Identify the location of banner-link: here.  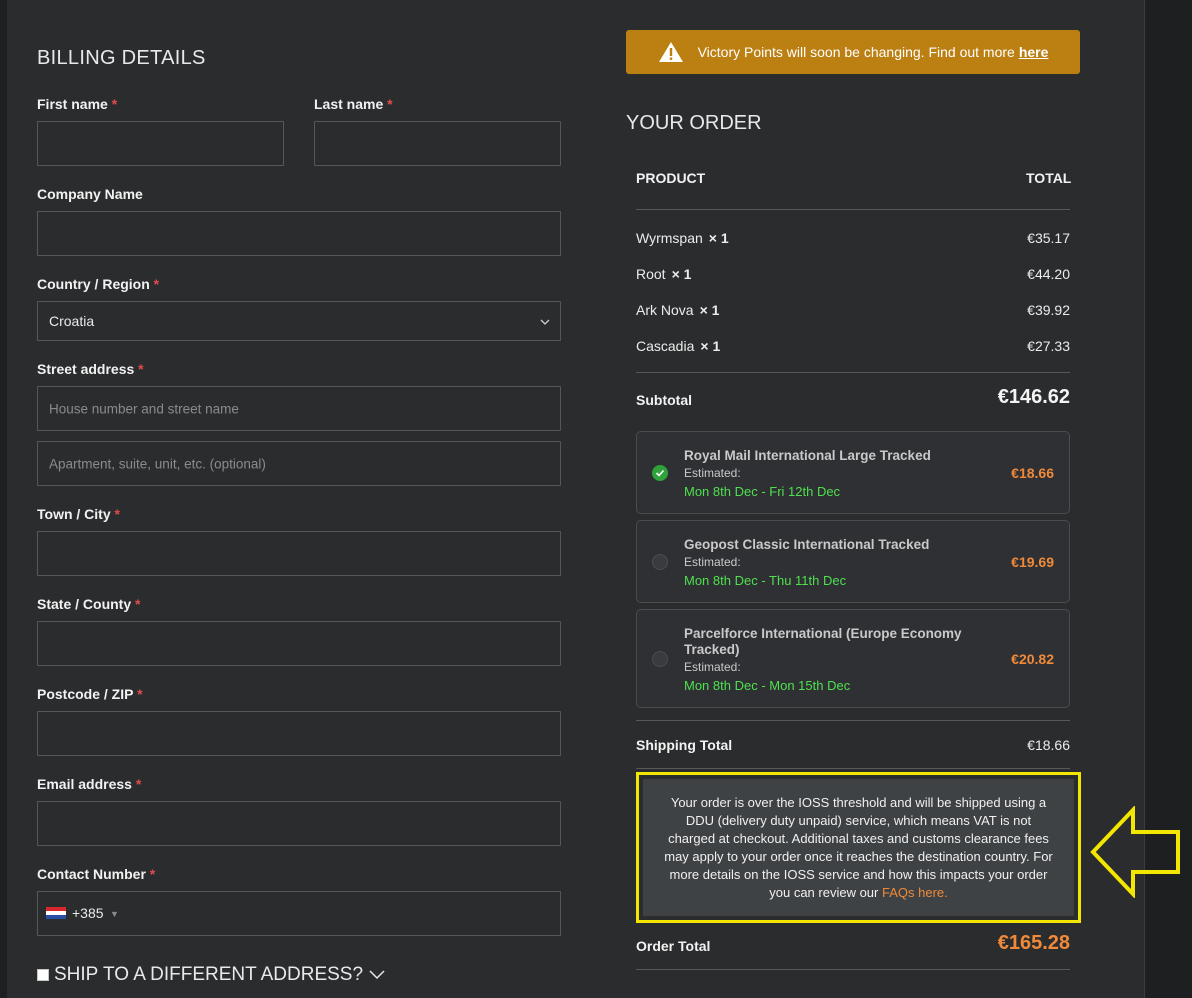
(1034, 52).